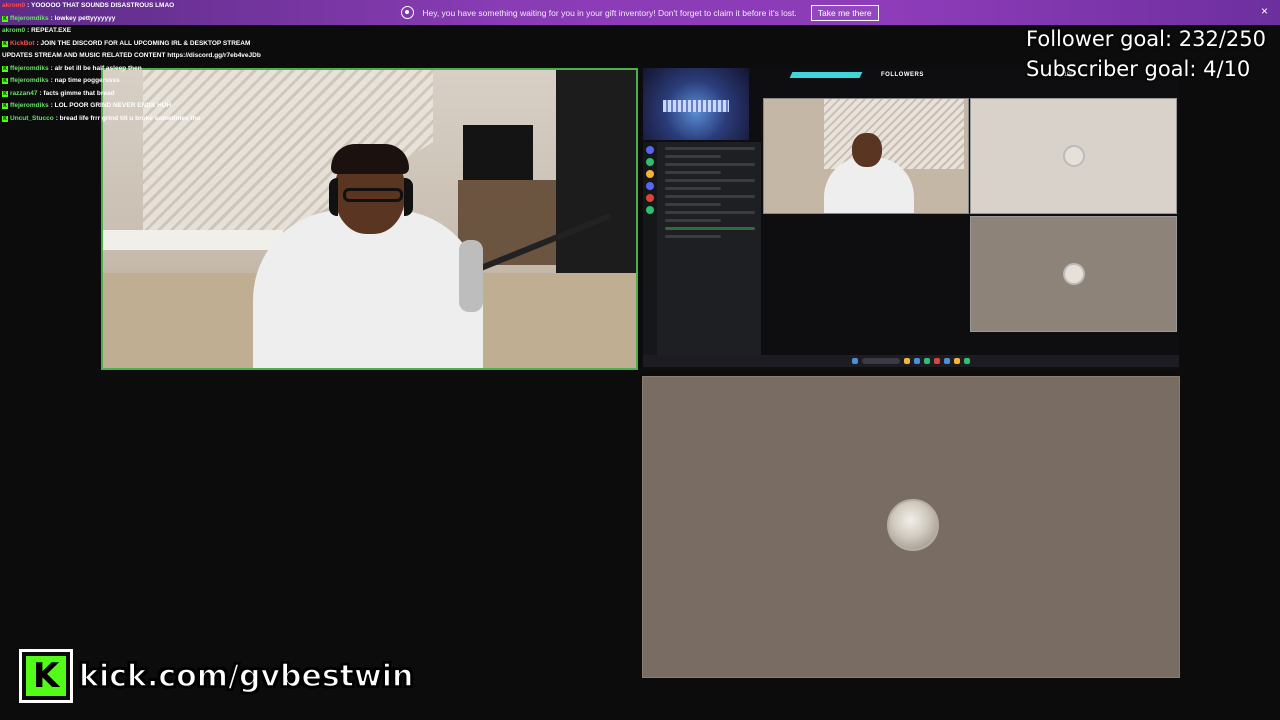 The image size is (1280, 720). Describe the element at coordinates (702, 249) in the screenshot. I see `discord-sidebar` at that location.